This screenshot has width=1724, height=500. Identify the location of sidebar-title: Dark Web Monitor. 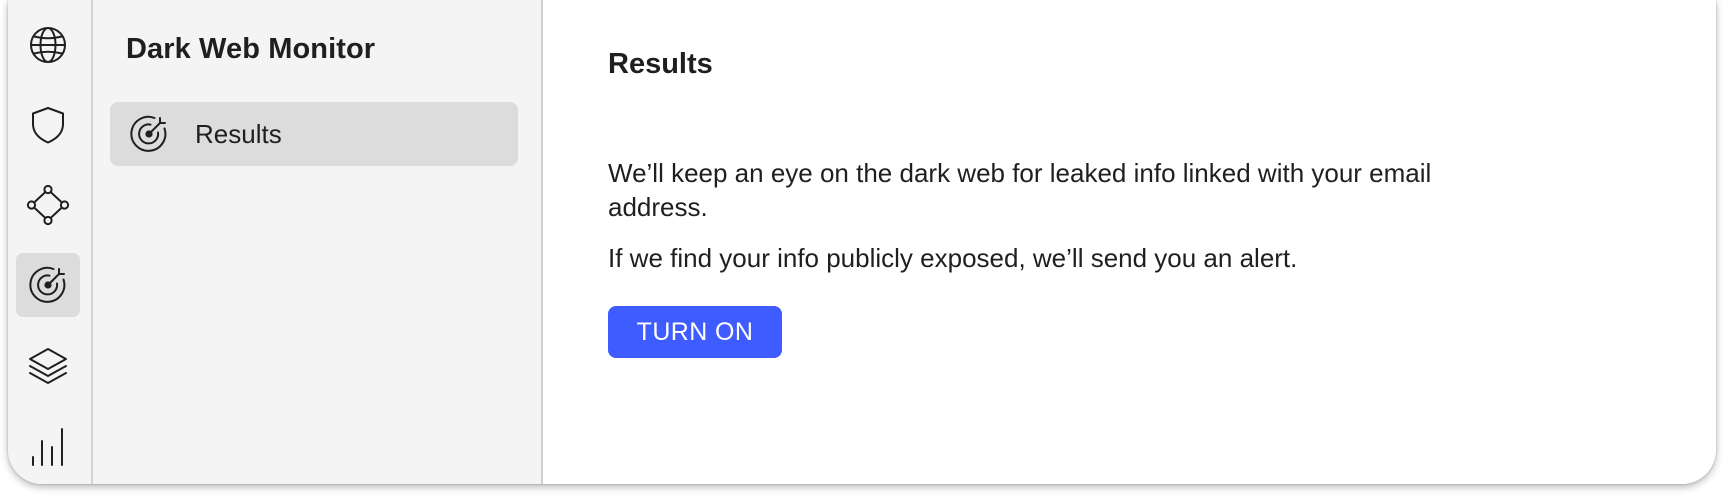
(251, 49).